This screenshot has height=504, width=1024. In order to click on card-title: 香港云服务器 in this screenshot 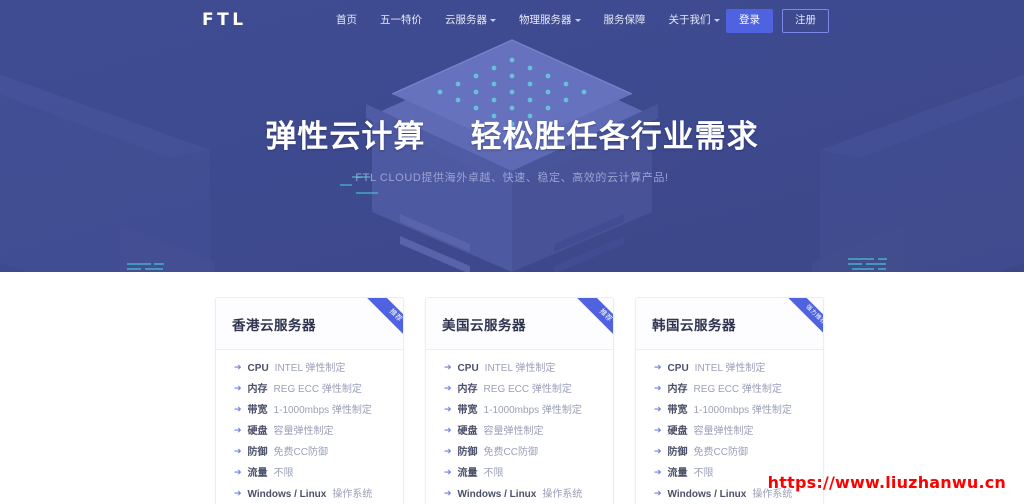, I will do `click(274, 325)`.